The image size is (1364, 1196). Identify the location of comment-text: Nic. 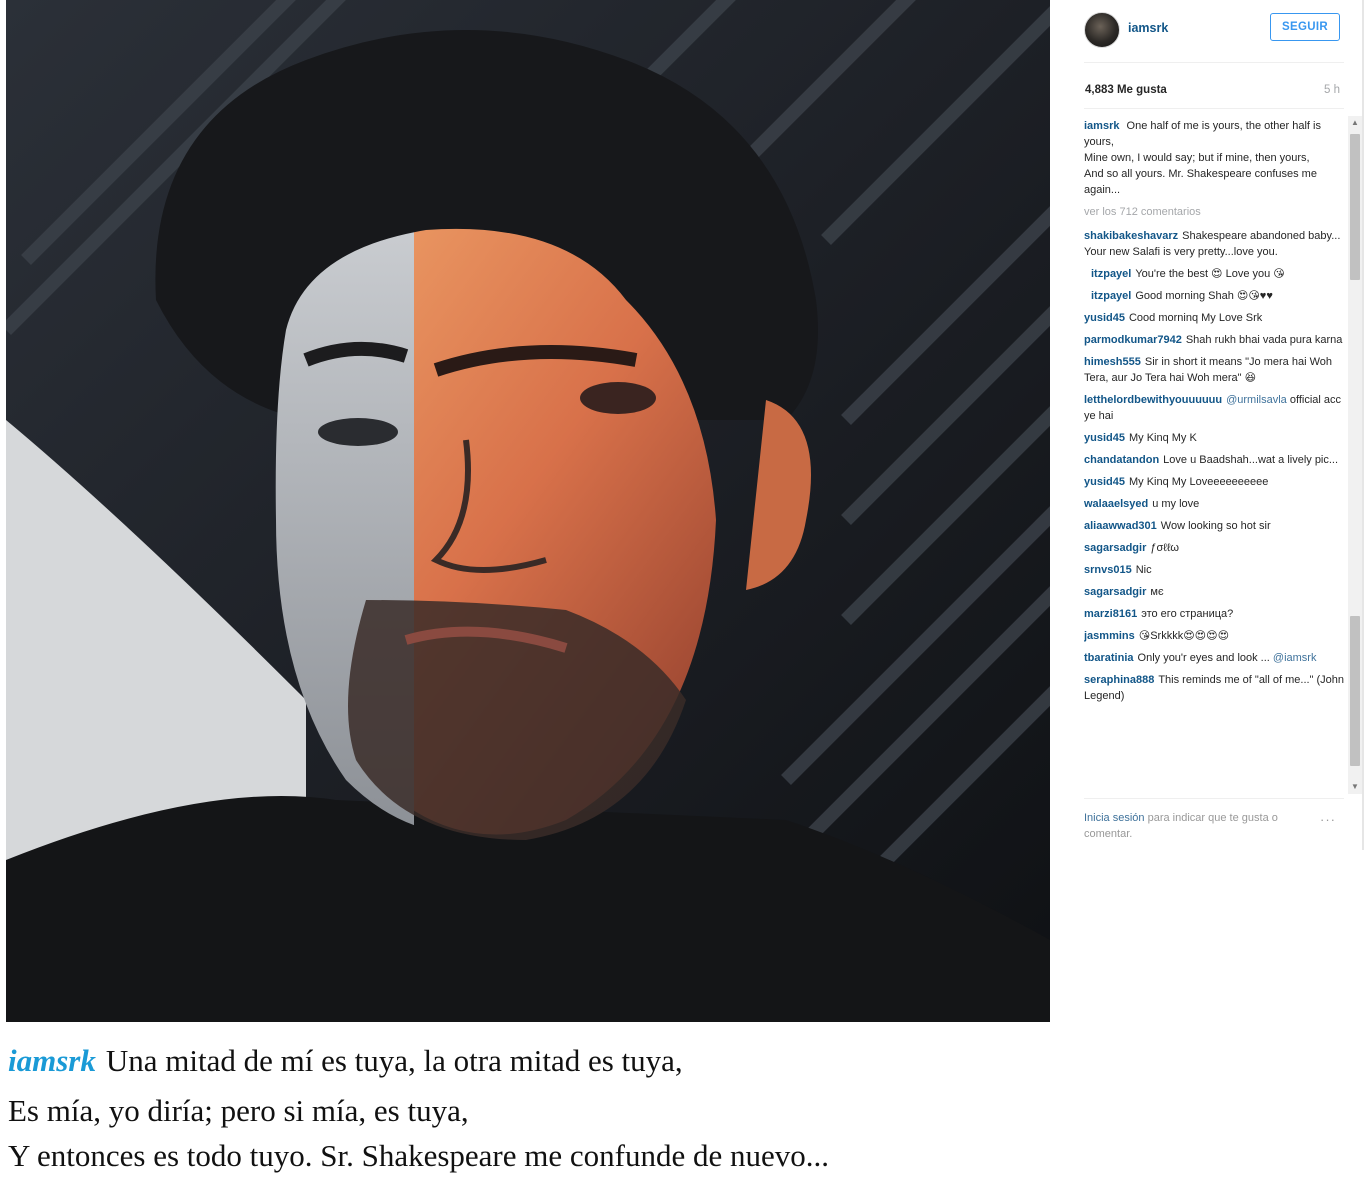
(1143, 570).